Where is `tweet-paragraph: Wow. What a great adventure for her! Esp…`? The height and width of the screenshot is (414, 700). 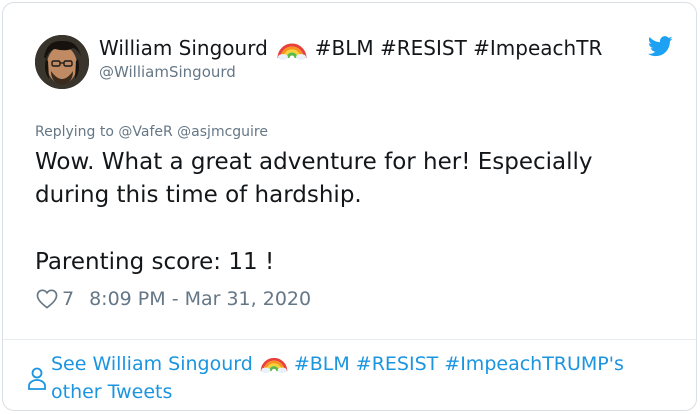 tweet-paragraph: Wow. What a great adventure for her! Esp… is located at coordinates (314, 178).